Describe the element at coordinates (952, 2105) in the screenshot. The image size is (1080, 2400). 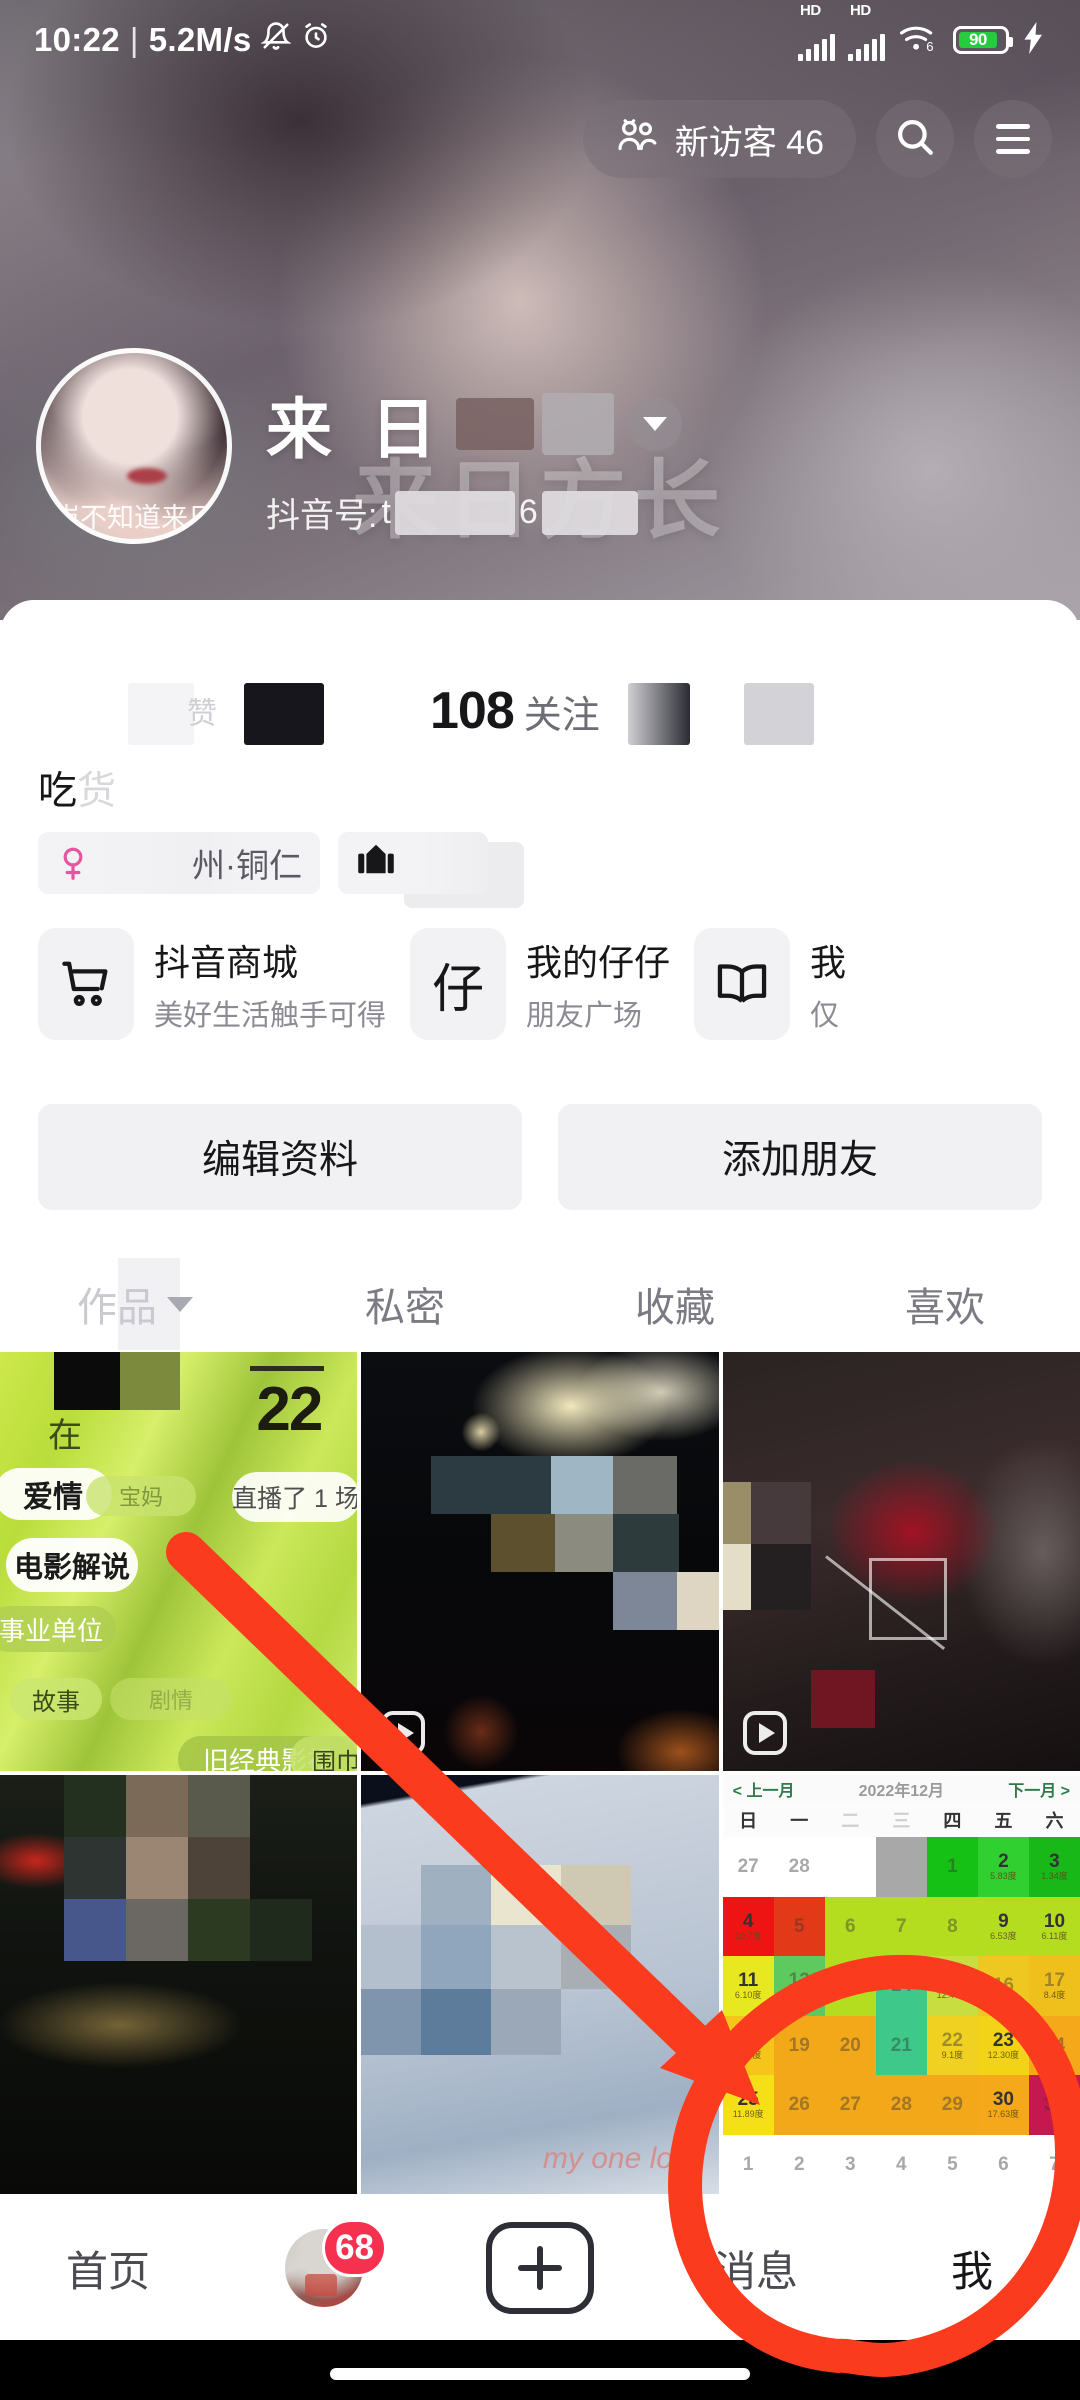
I see `calendar-day-cell: 29` at that location.